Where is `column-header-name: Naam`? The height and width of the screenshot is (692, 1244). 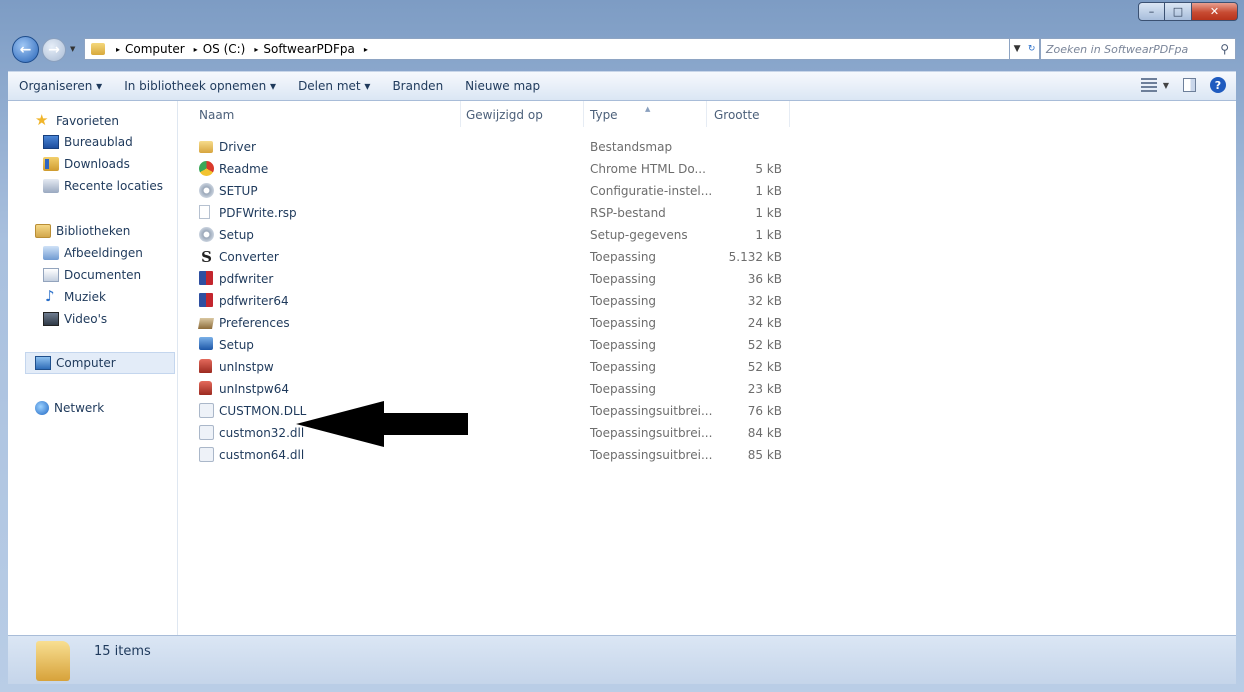 column-header-name: Naam is located at coordinates (216, 115).